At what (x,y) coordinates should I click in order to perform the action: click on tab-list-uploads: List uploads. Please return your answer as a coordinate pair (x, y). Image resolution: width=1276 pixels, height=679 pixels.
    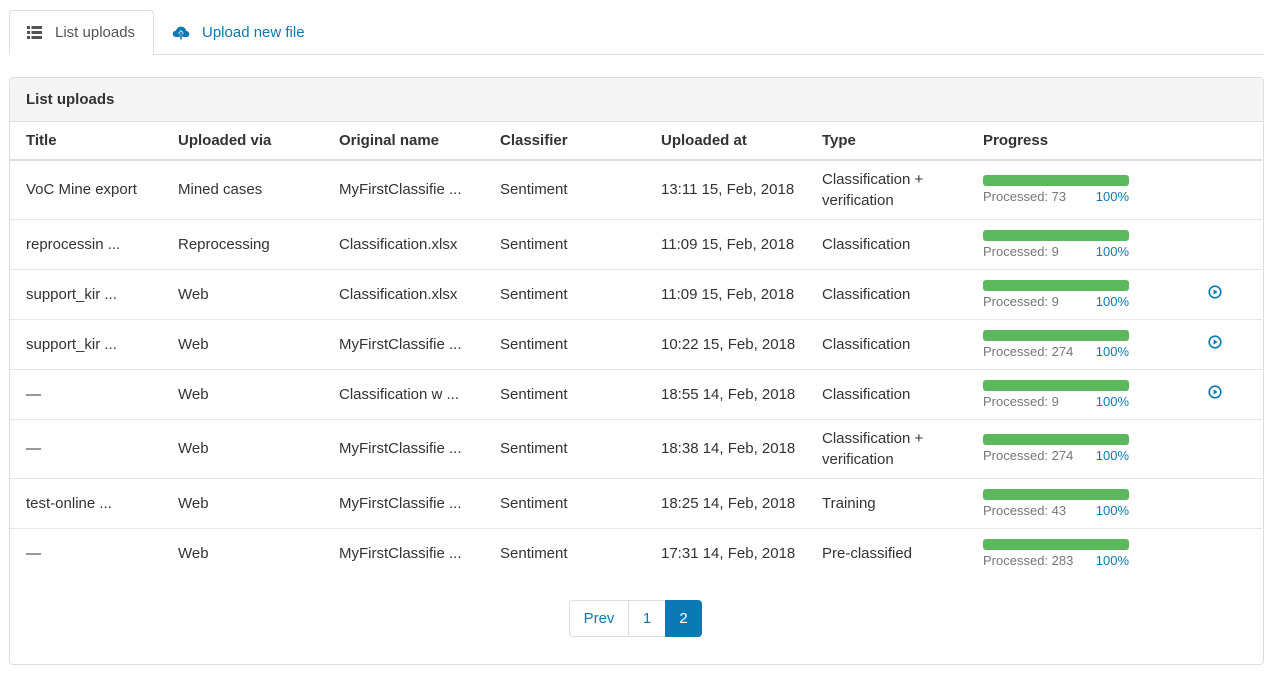
    Looking at the image, I should click on (81, 32).